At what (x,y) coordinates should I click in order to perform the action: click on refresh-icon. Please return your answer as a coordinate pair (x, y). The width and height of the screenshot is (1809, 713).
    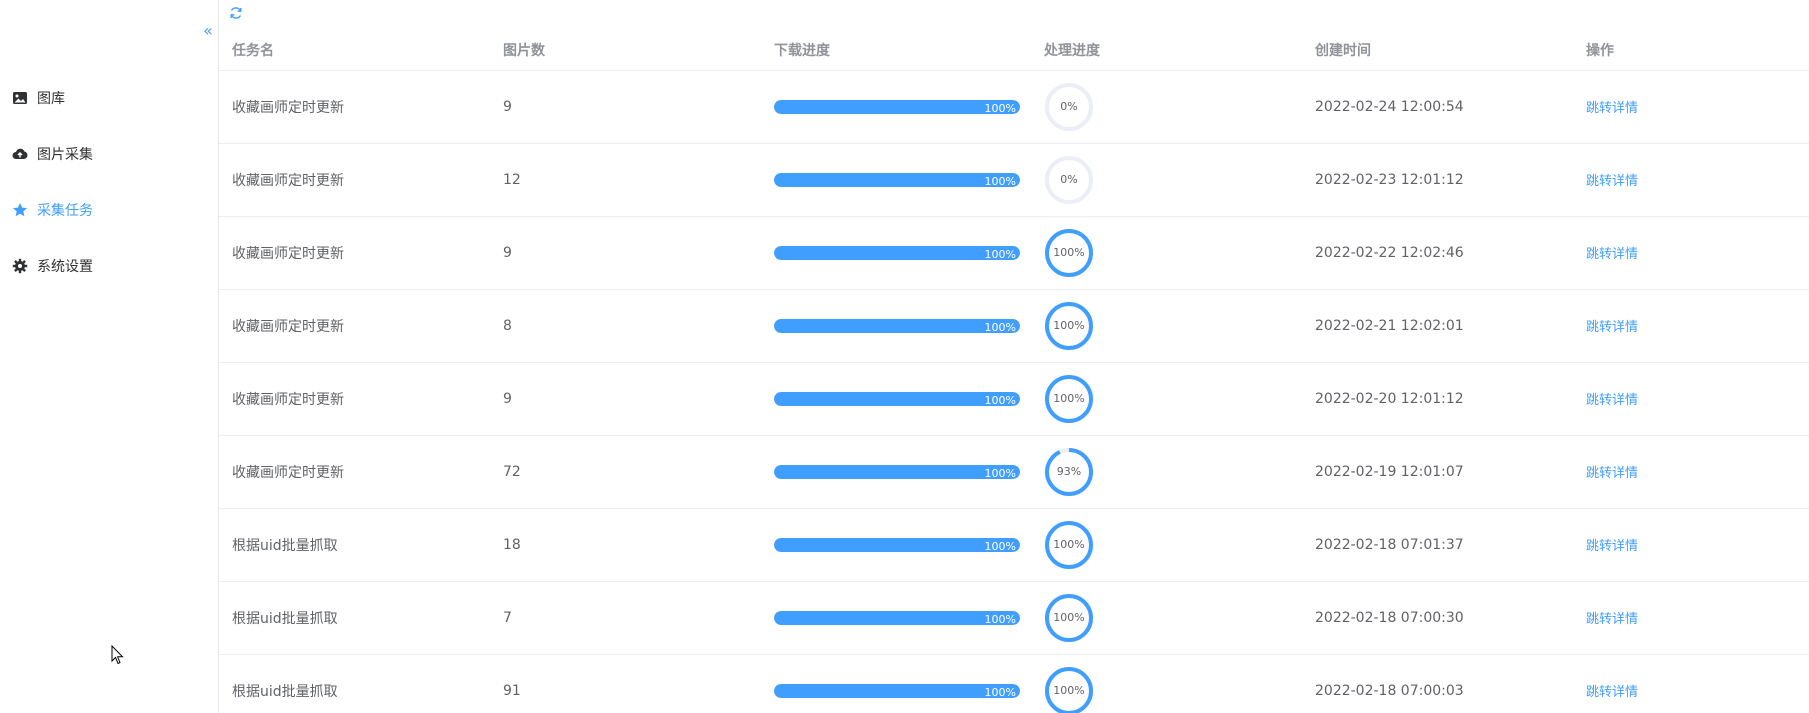
    Looking at the image, I should click on (236, 13).